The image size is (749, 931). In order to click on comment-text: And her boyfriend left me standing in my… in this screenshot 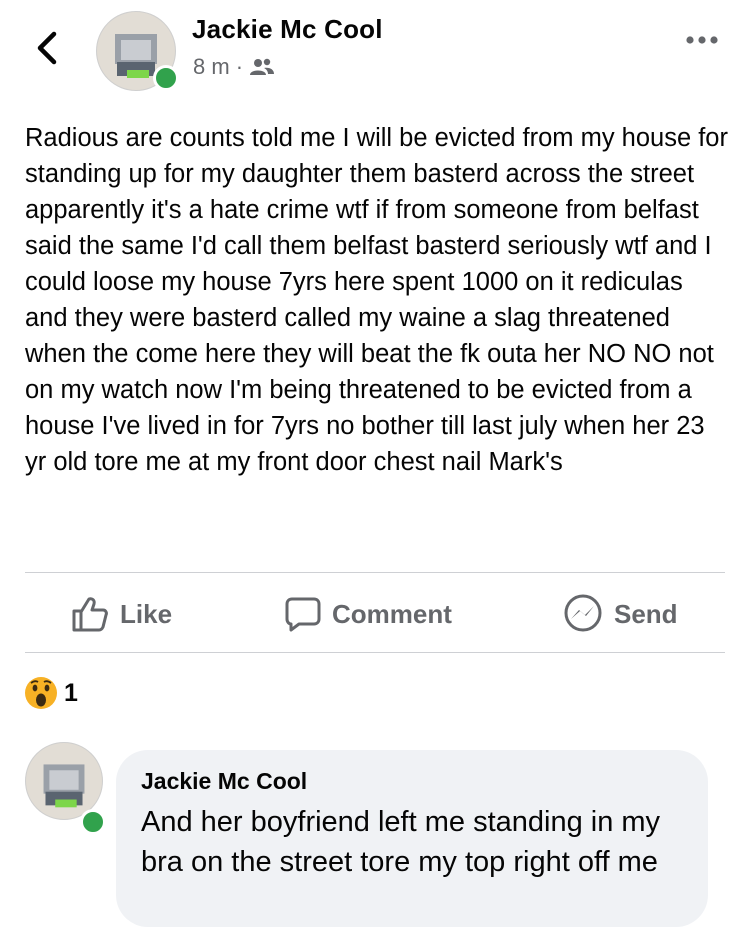, I will do `click(401, 842)`.